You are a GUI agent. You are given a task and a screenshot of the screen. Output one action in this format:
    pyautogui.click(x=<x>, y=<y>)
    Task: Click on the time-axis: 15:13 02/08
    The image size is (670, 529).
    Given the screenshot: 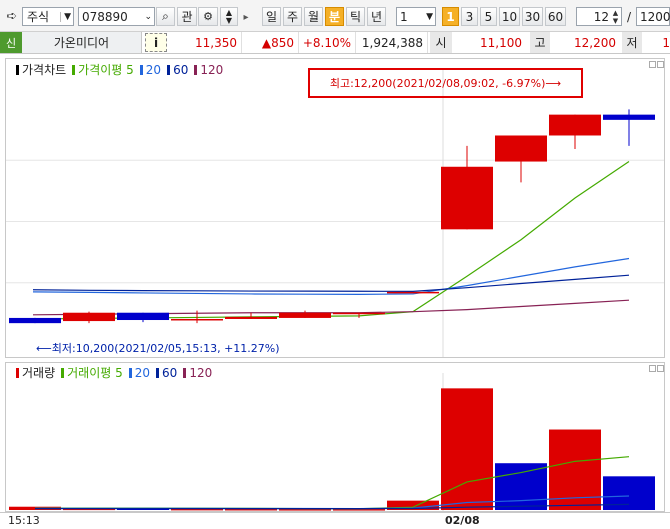 What is the action you would take?
    pyautogui.click(x=335, y=520)
    